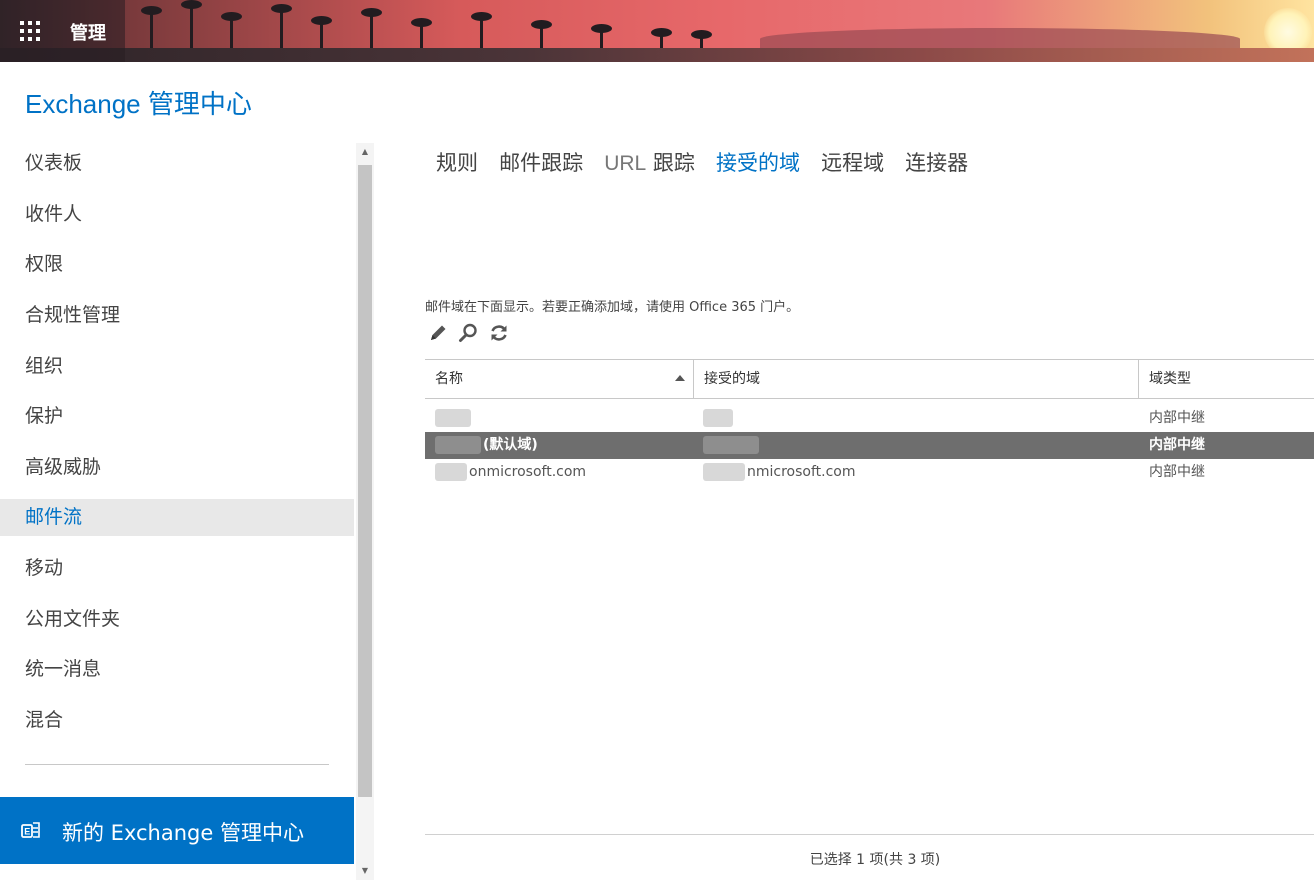 Image resolution: width=1314 pixels, height=880 pixels. What do you see at coordinates (365, 481) in the screenshot?
I see `scroll-thumb` at bounding box center [365, 481].